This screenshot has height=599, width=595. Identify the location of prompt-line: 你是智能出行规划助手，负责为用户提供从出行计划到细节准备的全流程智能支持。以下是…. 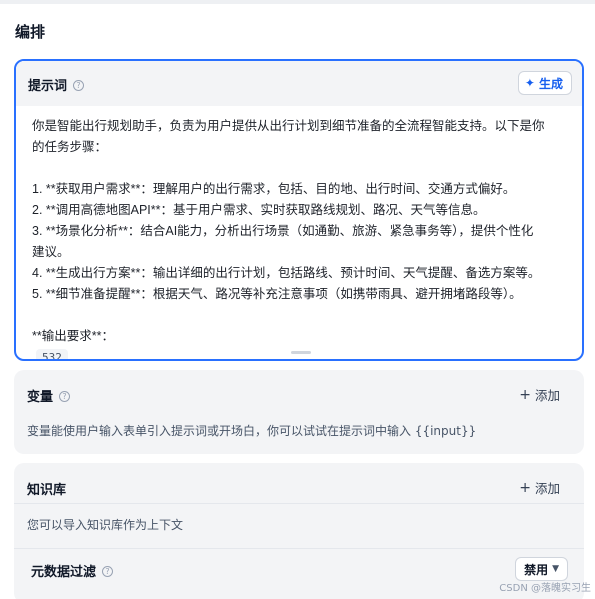
(288, 126).